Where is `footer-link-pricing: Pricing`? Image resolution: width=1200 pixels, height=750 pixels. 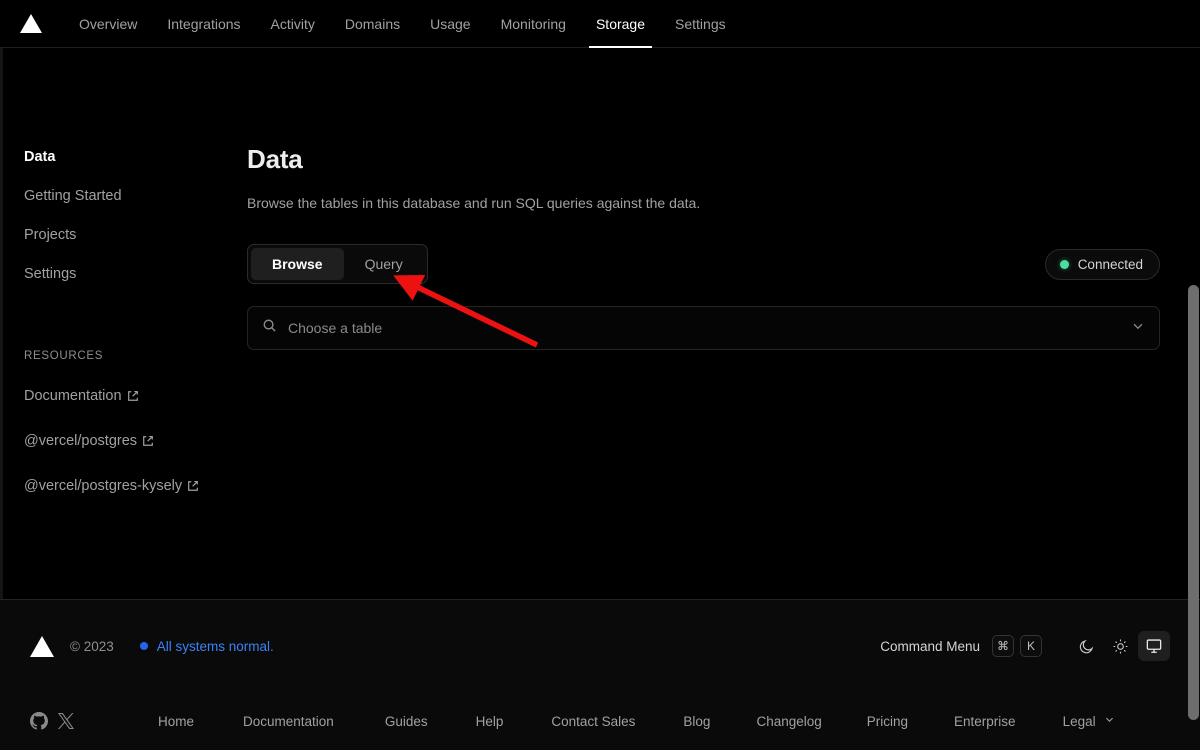
footer-link-pricing: Pricing is located at coordinates (887, 721).